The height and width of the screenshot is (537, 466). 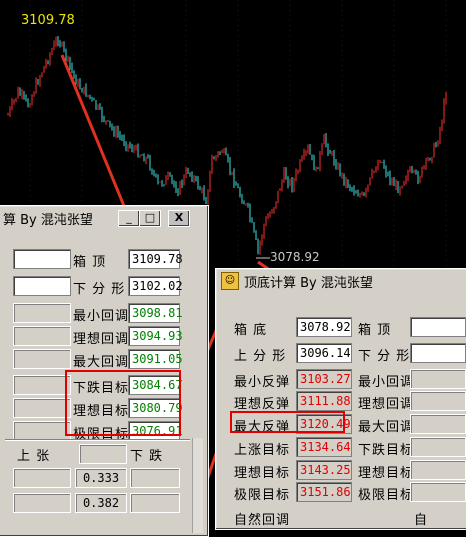 What do you see at coordinates (421, 520) in the screenshot?
I see `bottom-right-label: 自` at bounding box center [421, 520].